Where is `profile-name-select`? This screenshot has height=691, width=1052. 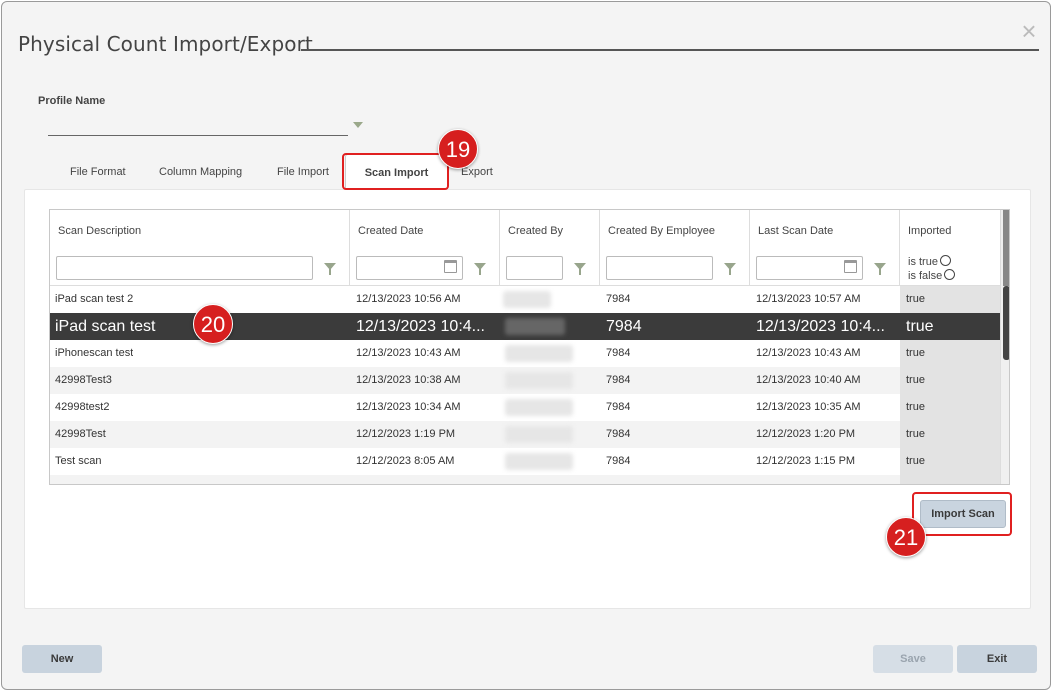
profile-name-select is located at coordinates (198, 125).